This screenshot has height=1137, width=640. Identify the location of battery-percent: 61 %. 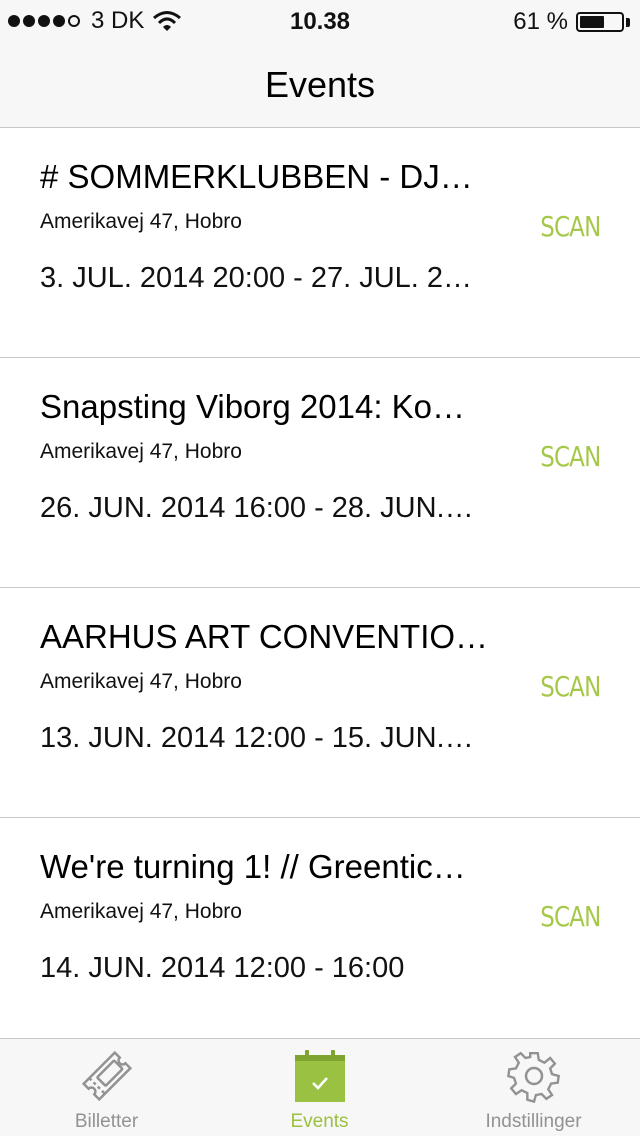
(540, 21).